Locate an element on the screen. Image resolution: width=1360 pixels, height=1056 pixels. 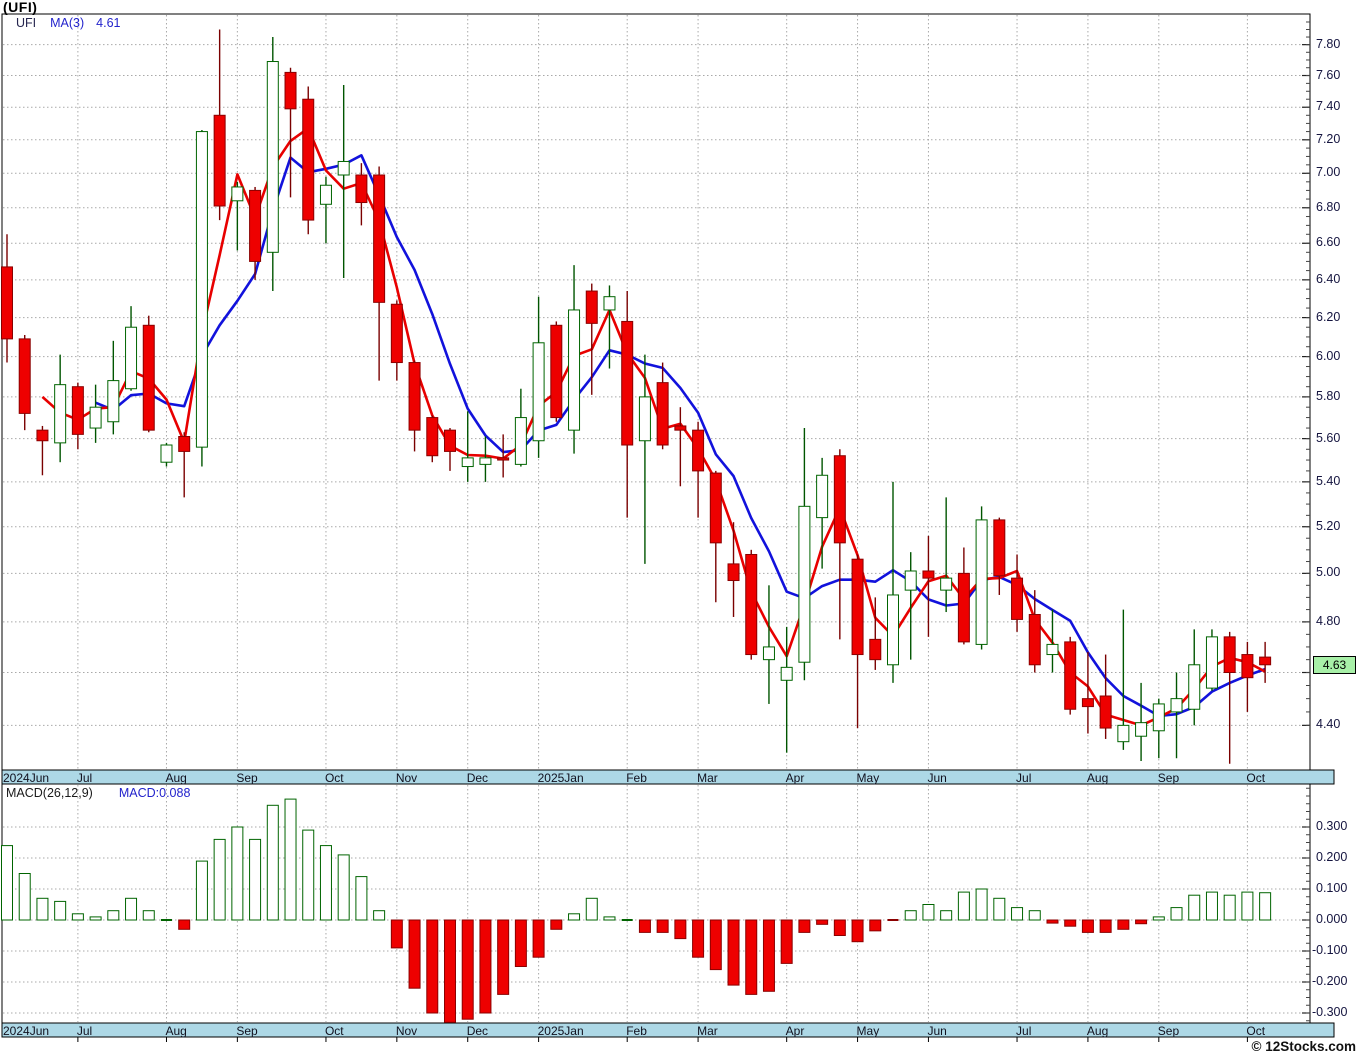
price-axis-label: 5.60 is located at coordinates (1328, 437).